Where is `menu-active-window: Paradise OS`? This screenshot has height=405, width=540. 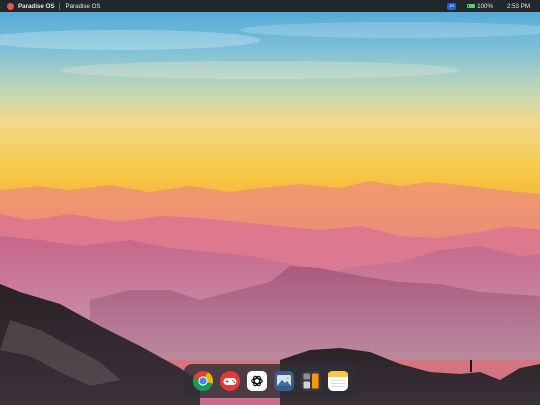
menu-active-window: Paradise OS is located at coordinates (82, 6).